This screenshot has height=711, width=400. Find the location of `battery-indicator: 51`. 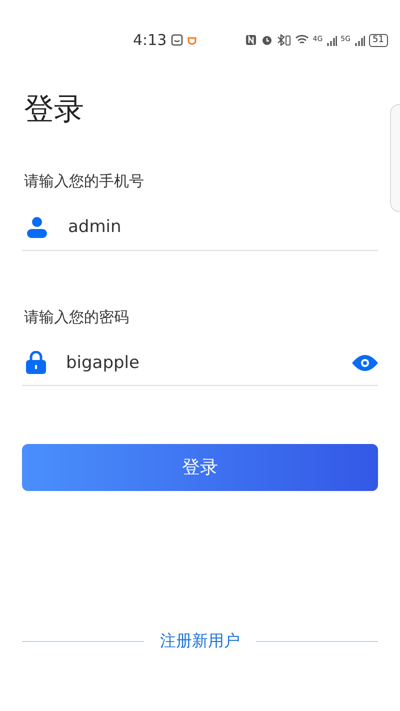

battery-indicator: 51 is located at coordinates (378, 40).